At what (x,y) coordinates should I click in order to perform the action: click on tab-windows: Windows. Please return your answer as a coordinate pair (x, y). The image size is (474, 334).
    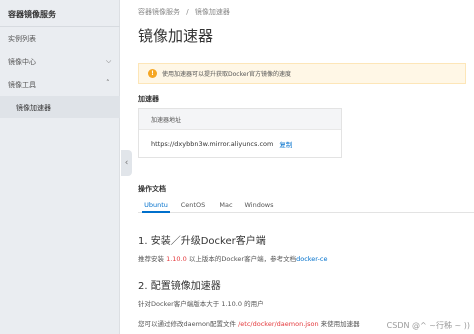
    Looking at the image, I should click on (259, 206).